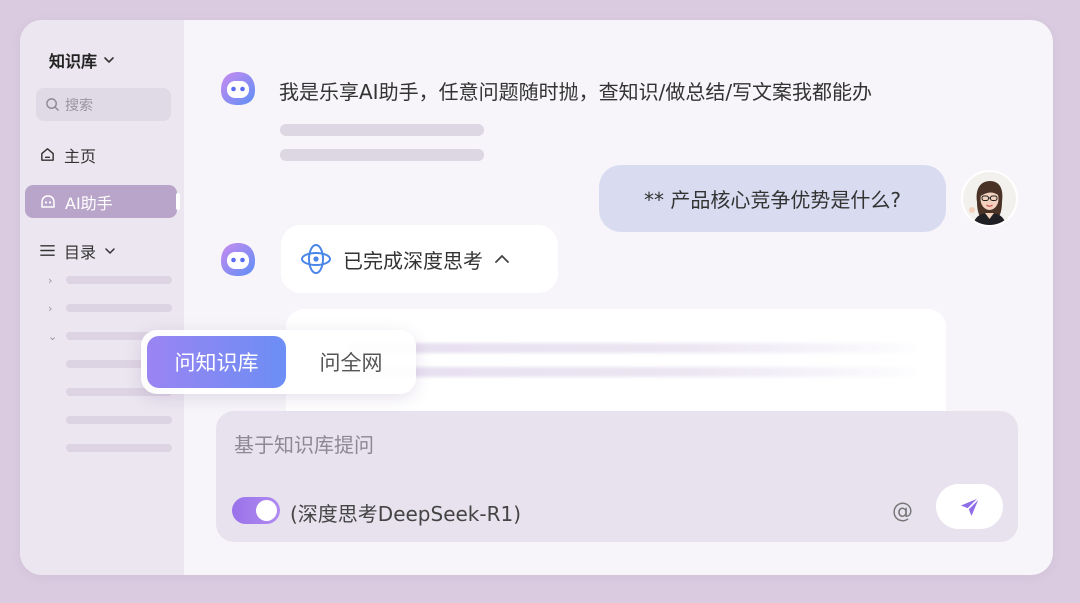  I want to click on deep-think-switch, so click(256, 510).